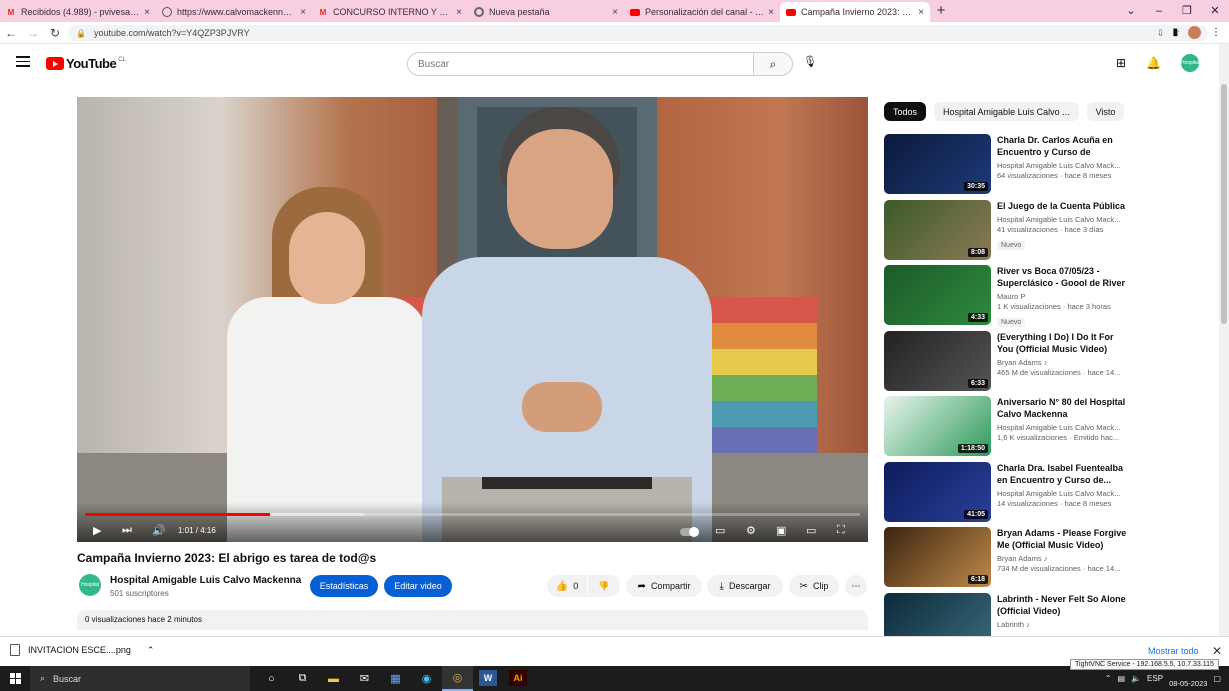 The image size is (1229, 691). Describe the element at coordinates (580, 64) in the screenshot. I see `search-input` at that location.